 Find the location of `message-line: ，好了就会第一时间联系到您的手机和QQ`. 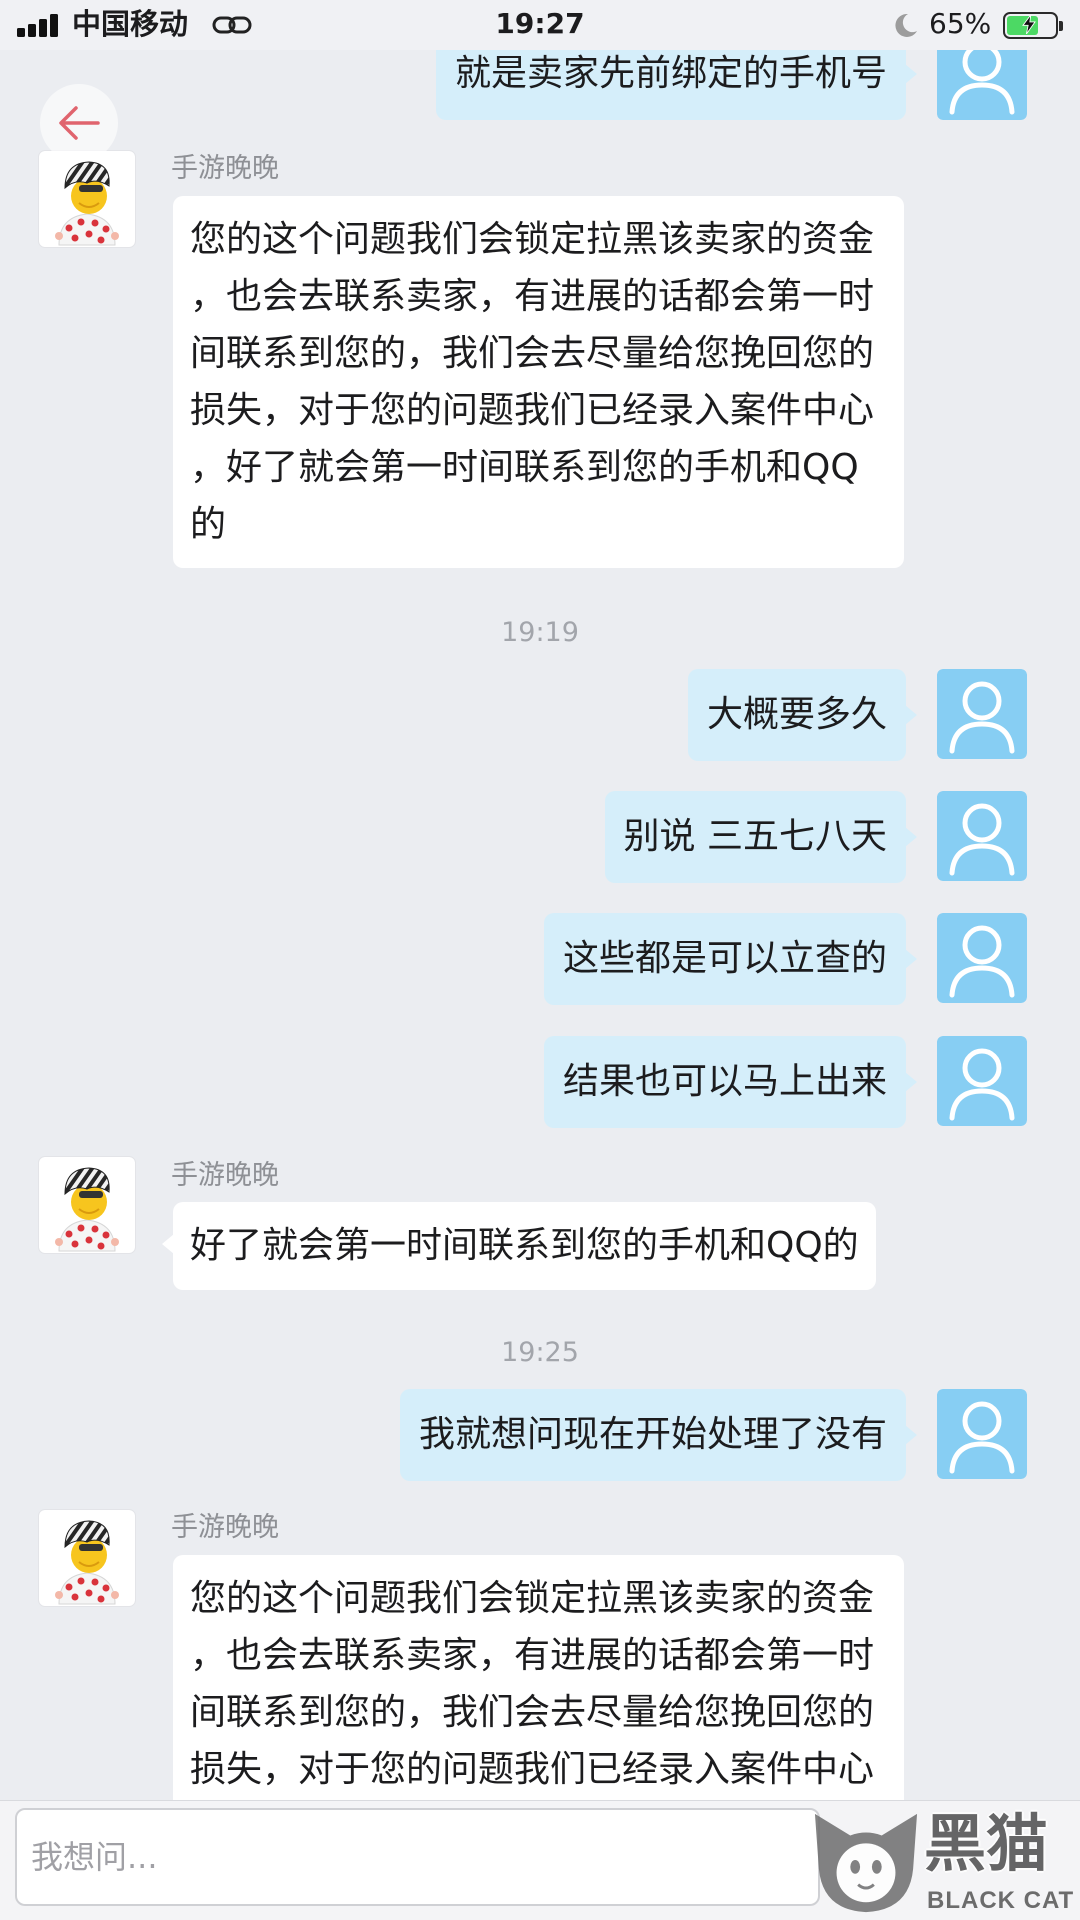

message-line: ，好了就会第一时间联系到您的手机和QQ is located at coordinates (524, 467).